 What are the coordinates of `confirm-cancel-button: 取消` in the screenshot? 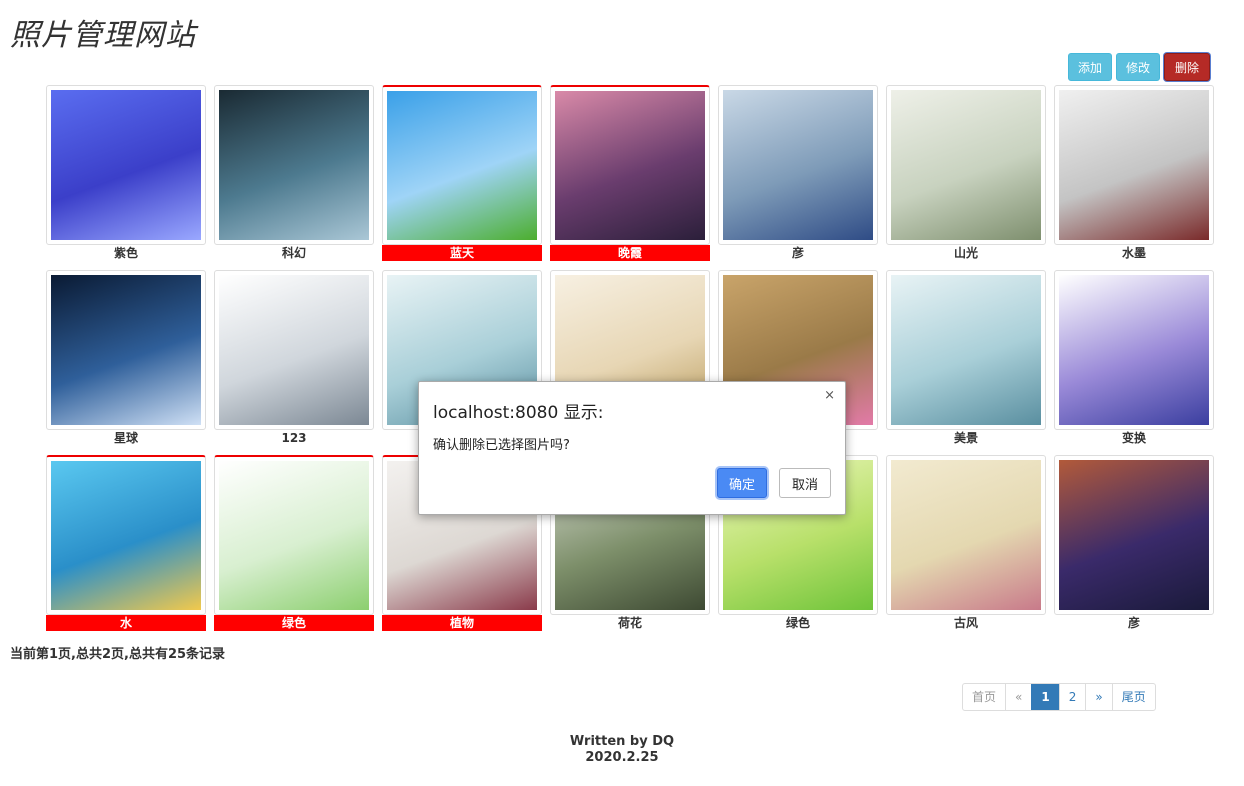 It's located at (805, 483).